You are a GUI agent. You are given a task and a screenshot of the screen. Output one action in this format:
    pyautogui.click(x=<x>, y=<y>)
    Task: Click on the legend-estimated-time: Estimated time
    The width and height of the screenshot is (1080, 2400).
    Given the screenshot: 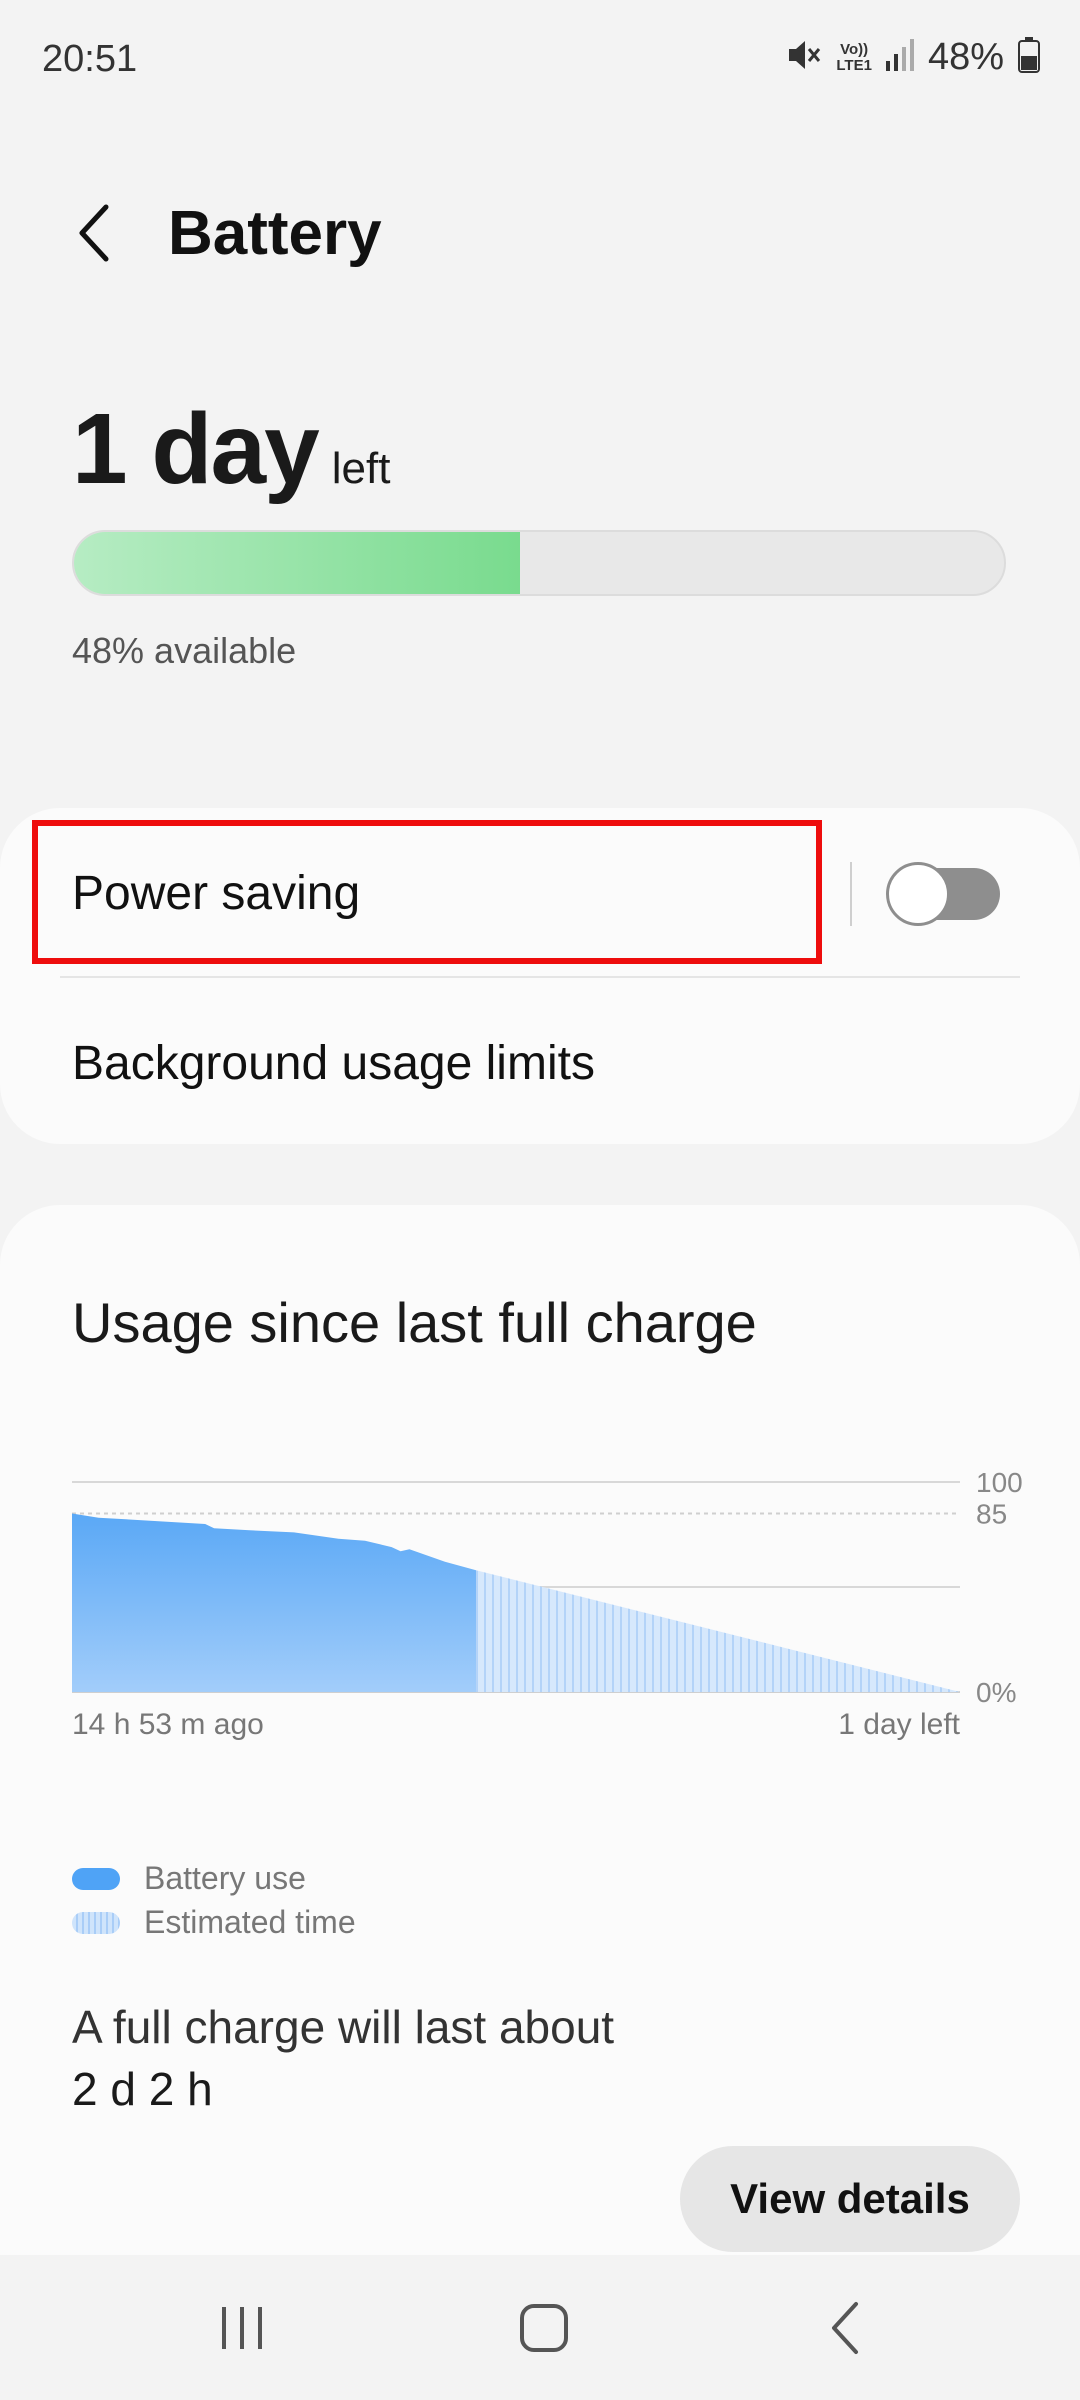 What is the action you would take?
    pyautogui.click(x=214, y=1922)
    